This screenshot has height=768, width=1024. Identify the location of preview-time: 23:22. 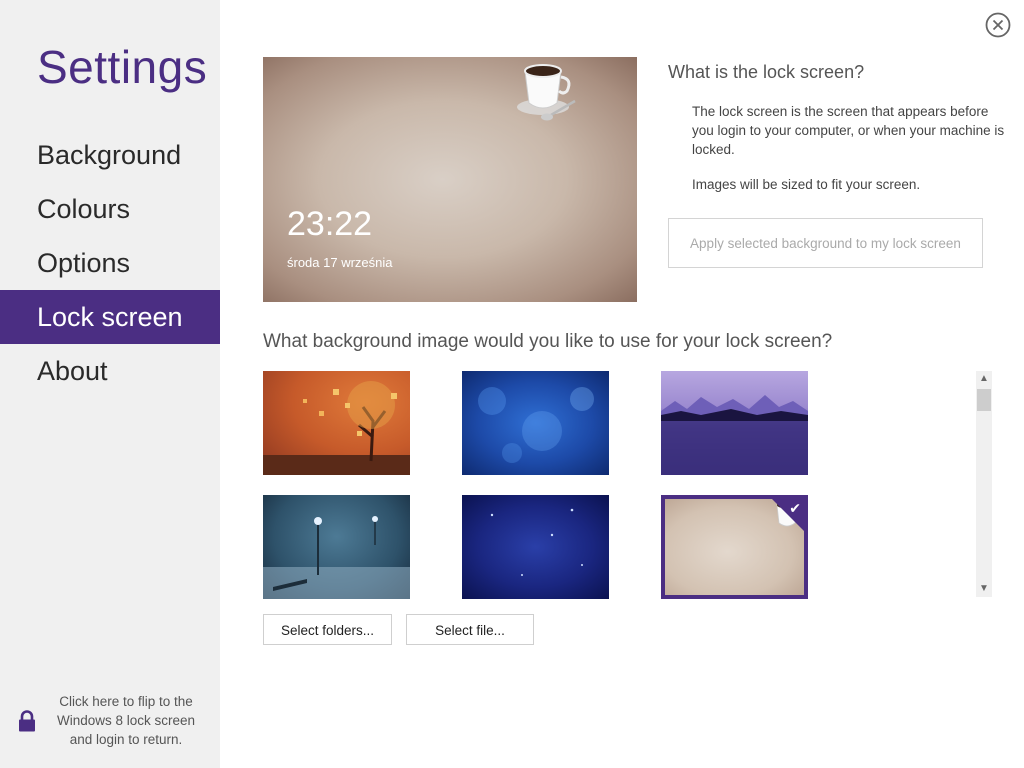
(330, 224).